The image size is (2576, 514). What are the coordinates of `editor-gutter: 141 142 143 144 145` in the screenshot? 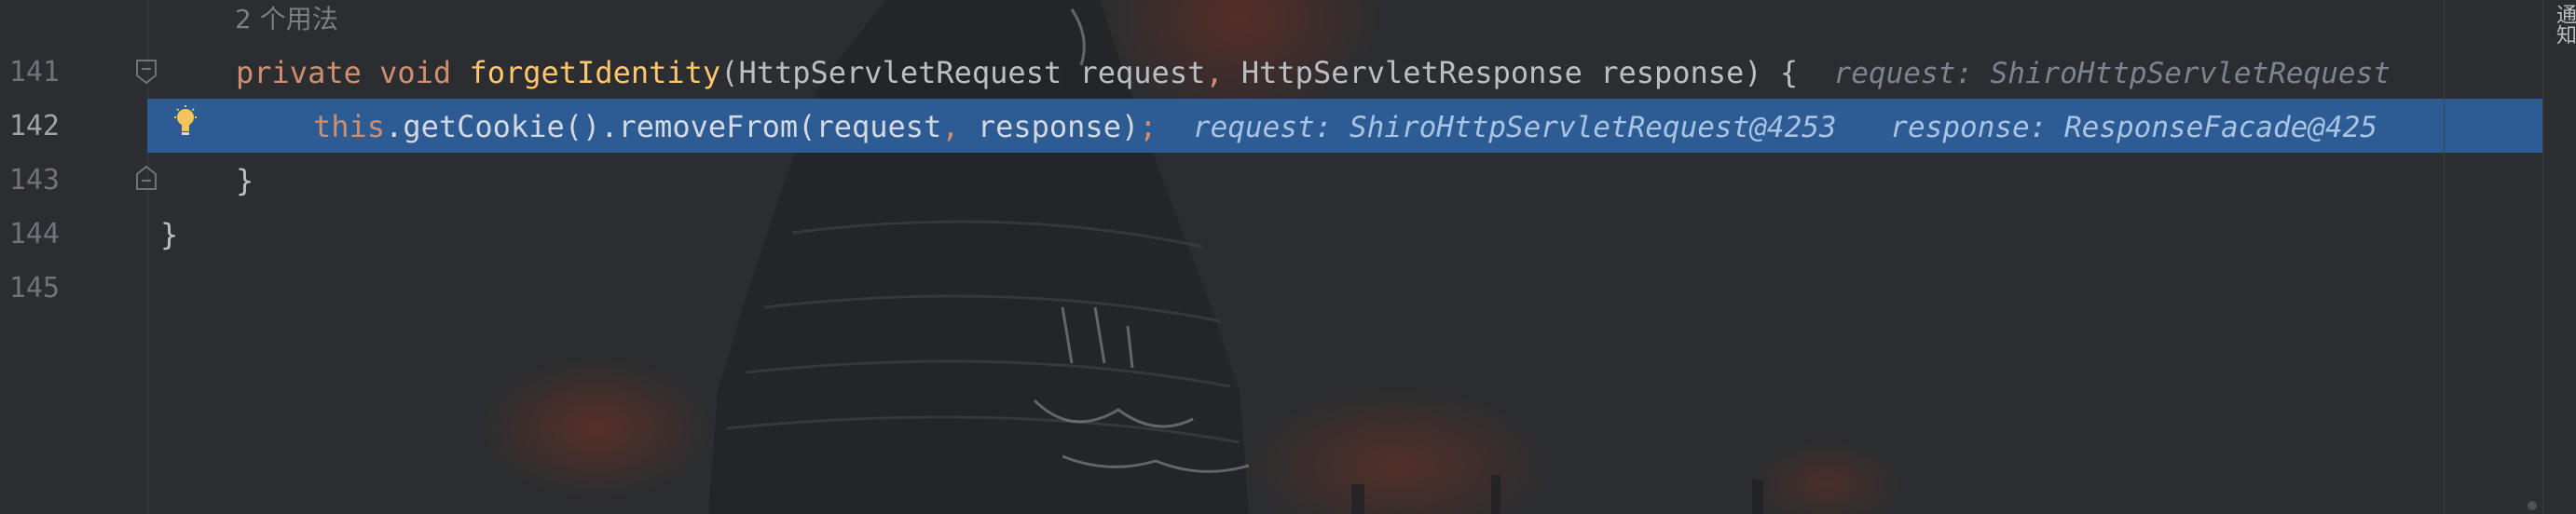 It's located at (78, 257).